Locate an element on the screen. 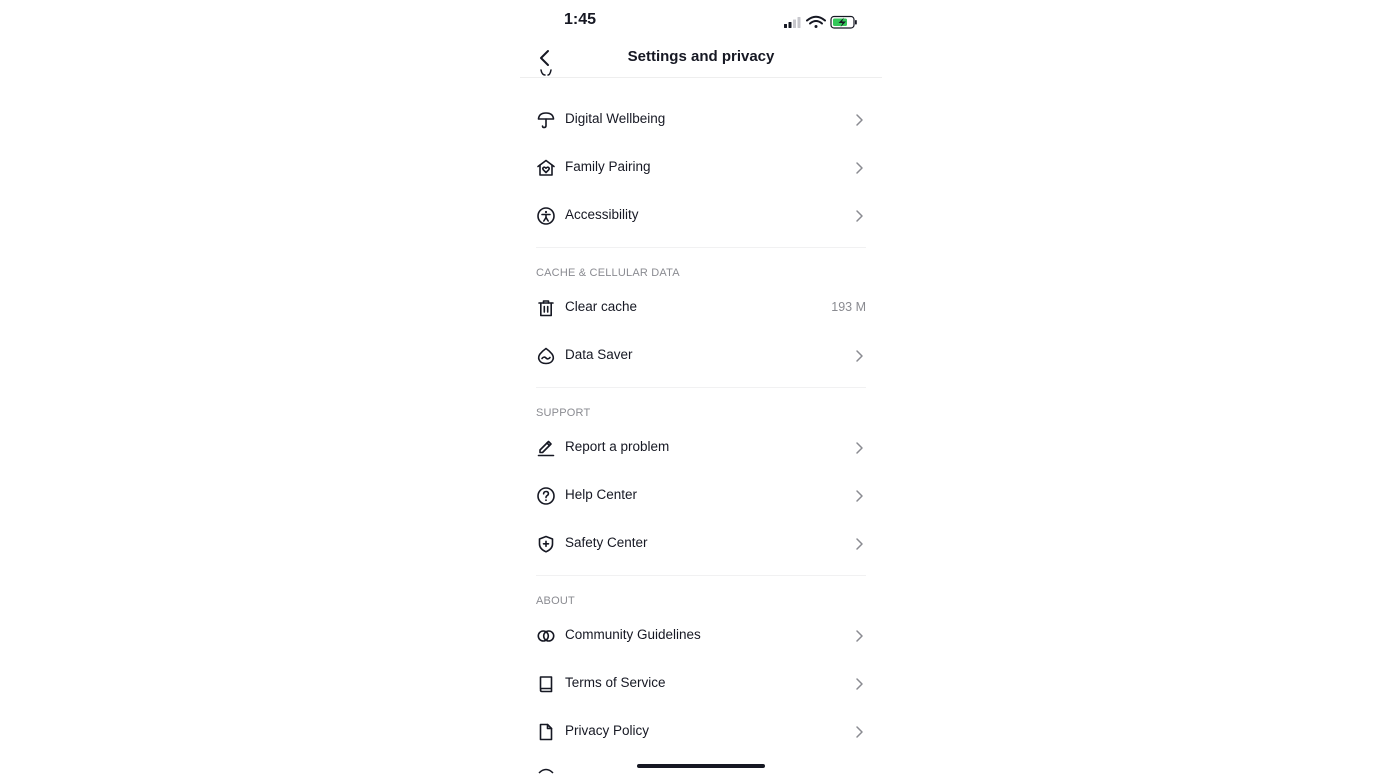 This screenshot has height=774, width=1400. cache-size-value: 193 M is located at coordinates (848, 307).